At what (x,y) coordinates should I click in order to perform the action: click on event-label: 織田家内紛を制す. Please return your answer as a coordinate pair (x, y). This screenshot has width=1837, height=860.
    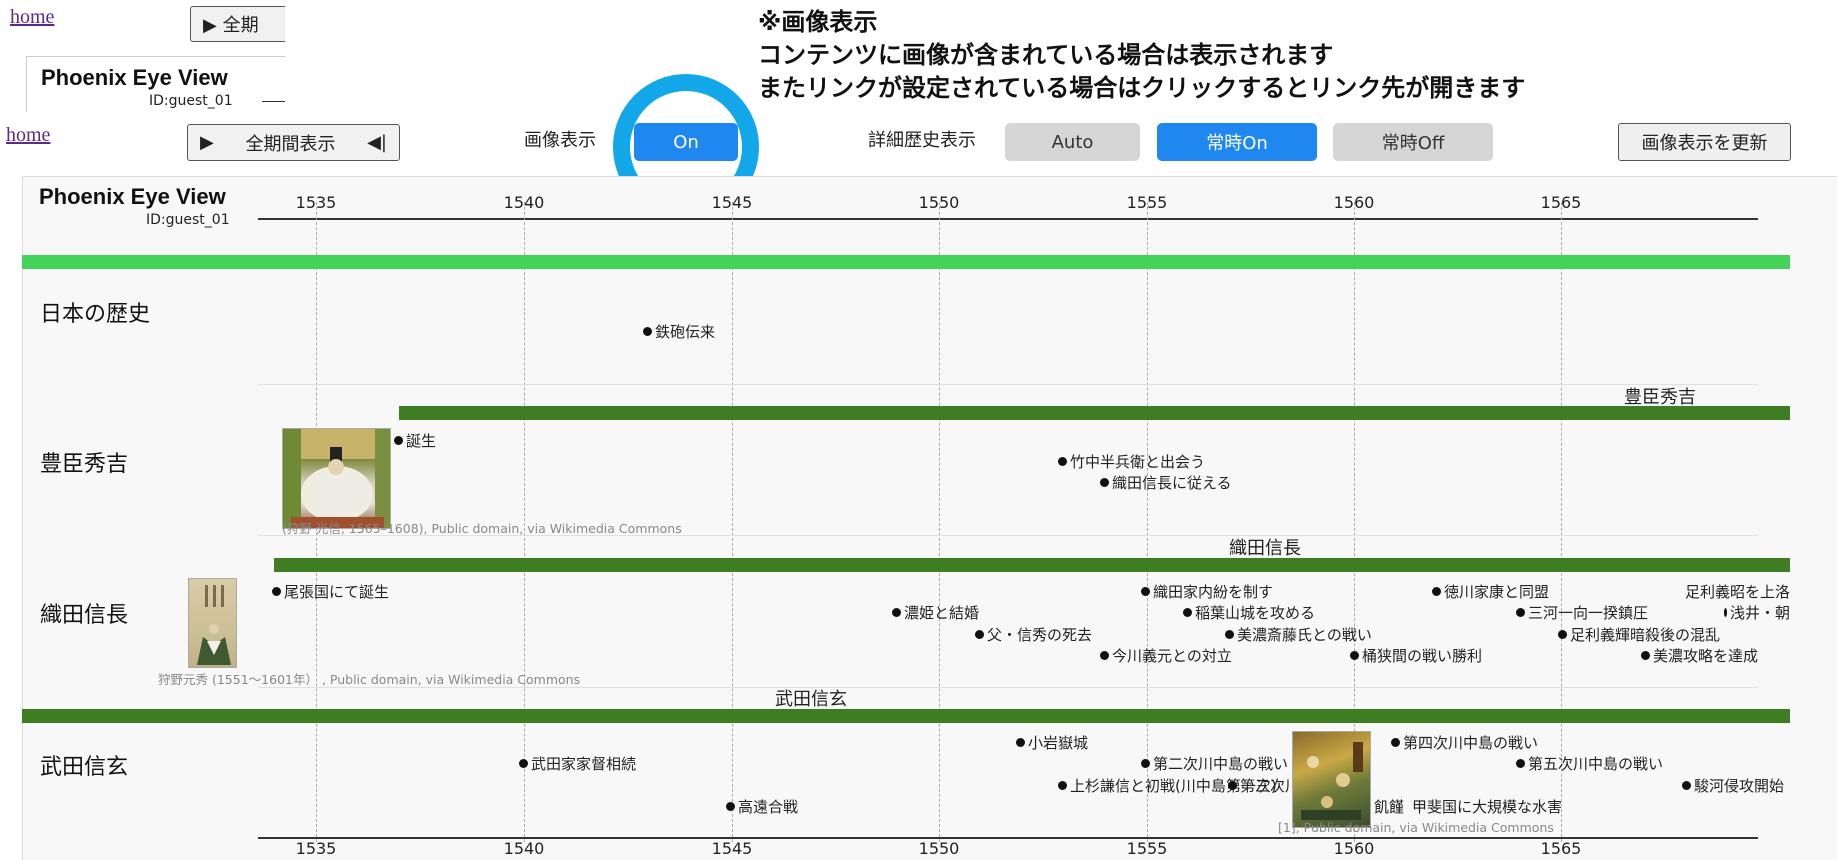
    Looking at the image, I should click on (1213, 592).